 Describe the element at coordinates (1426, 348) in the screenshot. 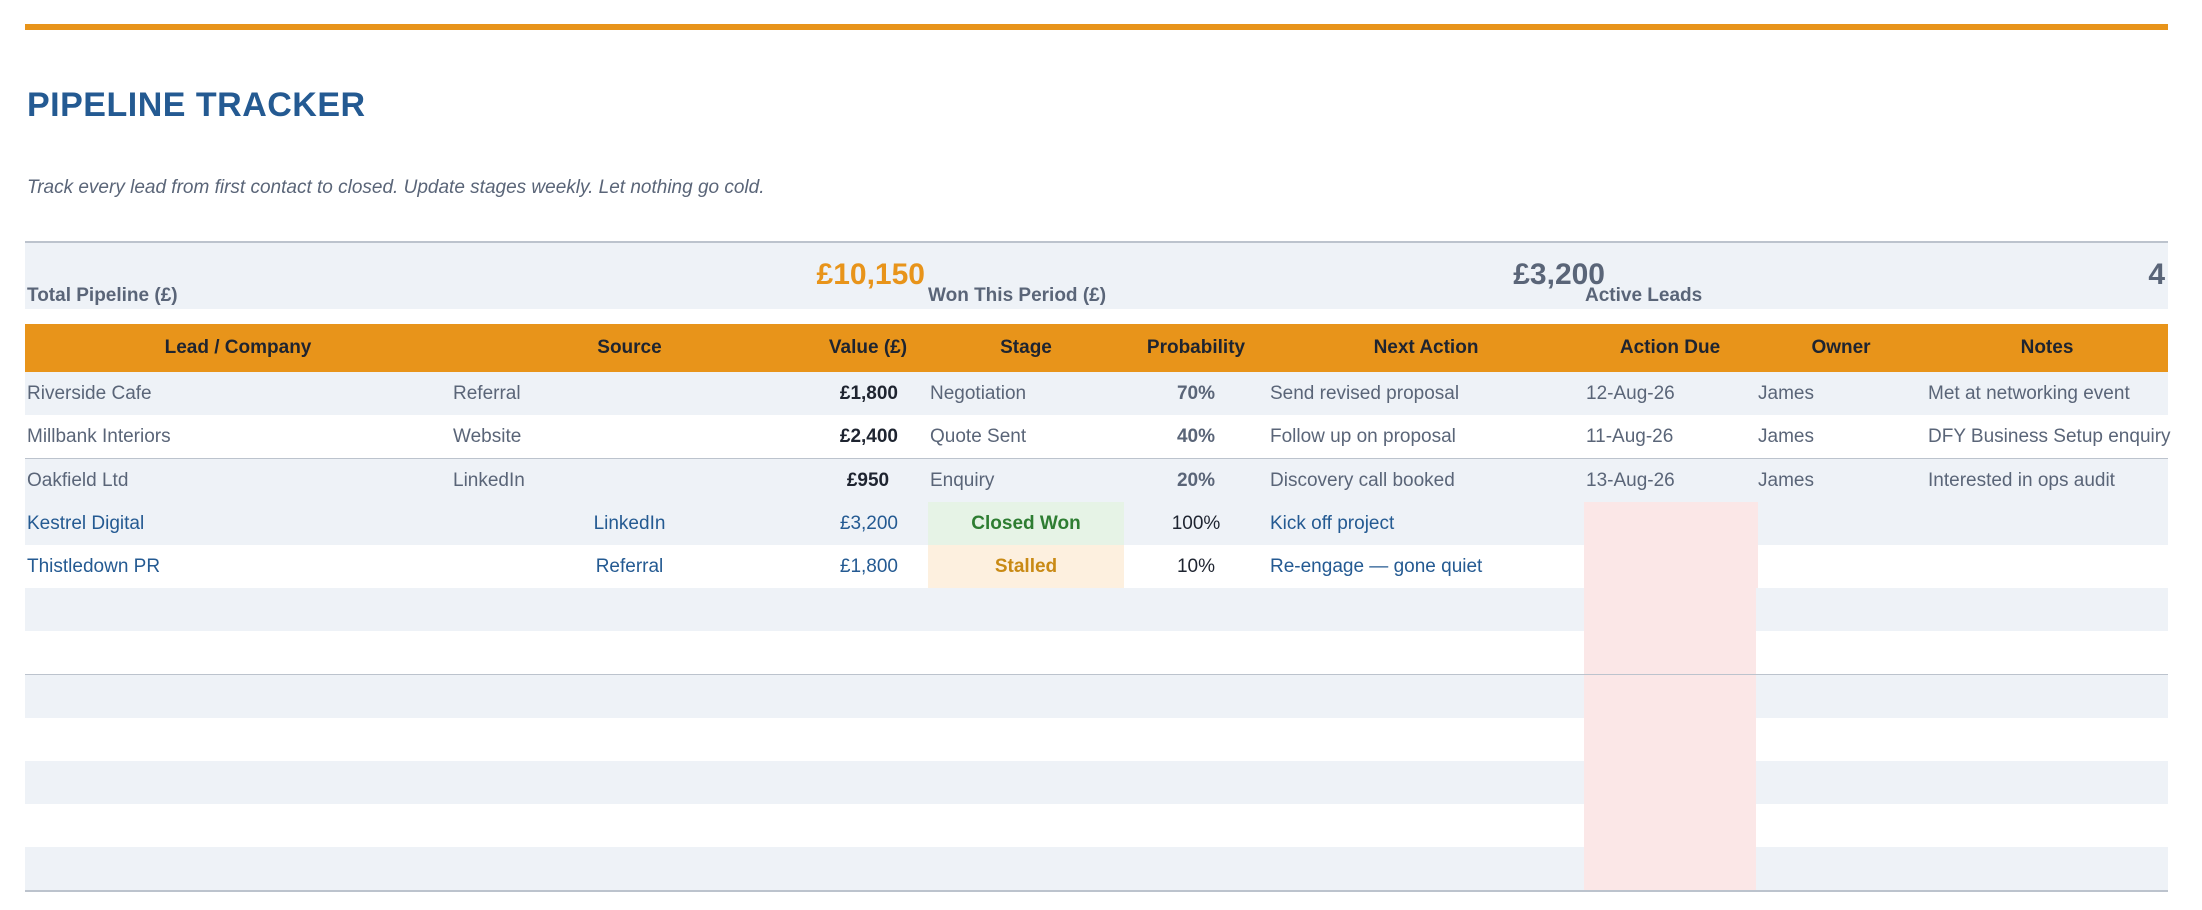

I see `column-header-next-action: Next Action` at that location.